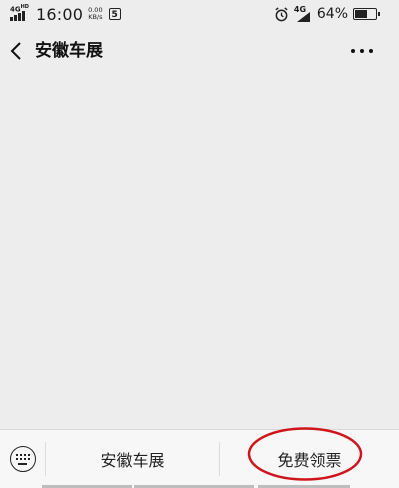 This screenshot has height=488, width=399. I want to click on alarm-clock-icon, so click(281, 13).